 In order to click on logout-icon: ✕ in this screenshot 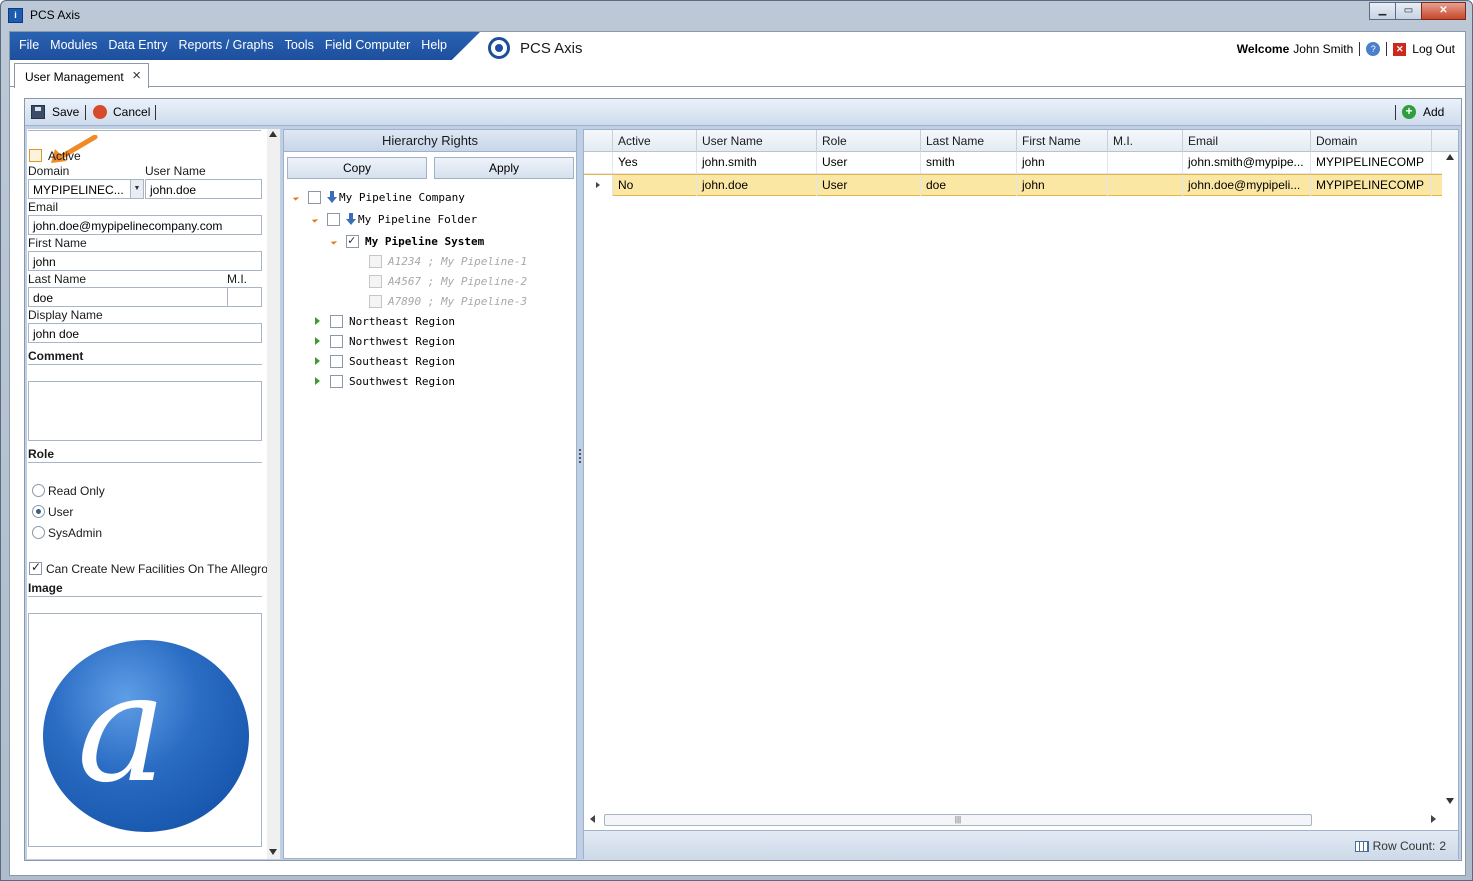, I will do `click(1400, 49)`.